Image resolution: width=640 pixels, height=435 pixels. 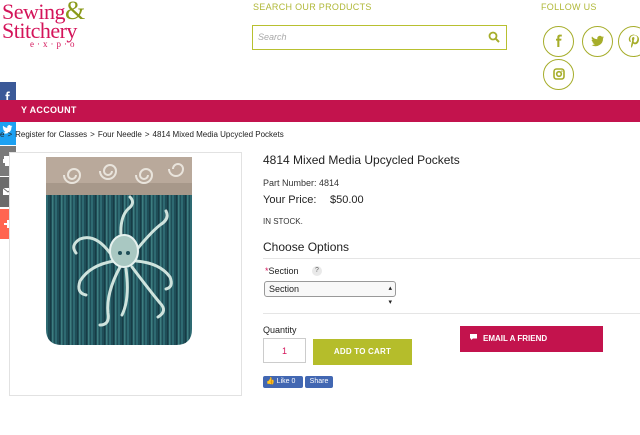 I want to click on choose-options-heading: Choose Options, so click(x=306, y=247).